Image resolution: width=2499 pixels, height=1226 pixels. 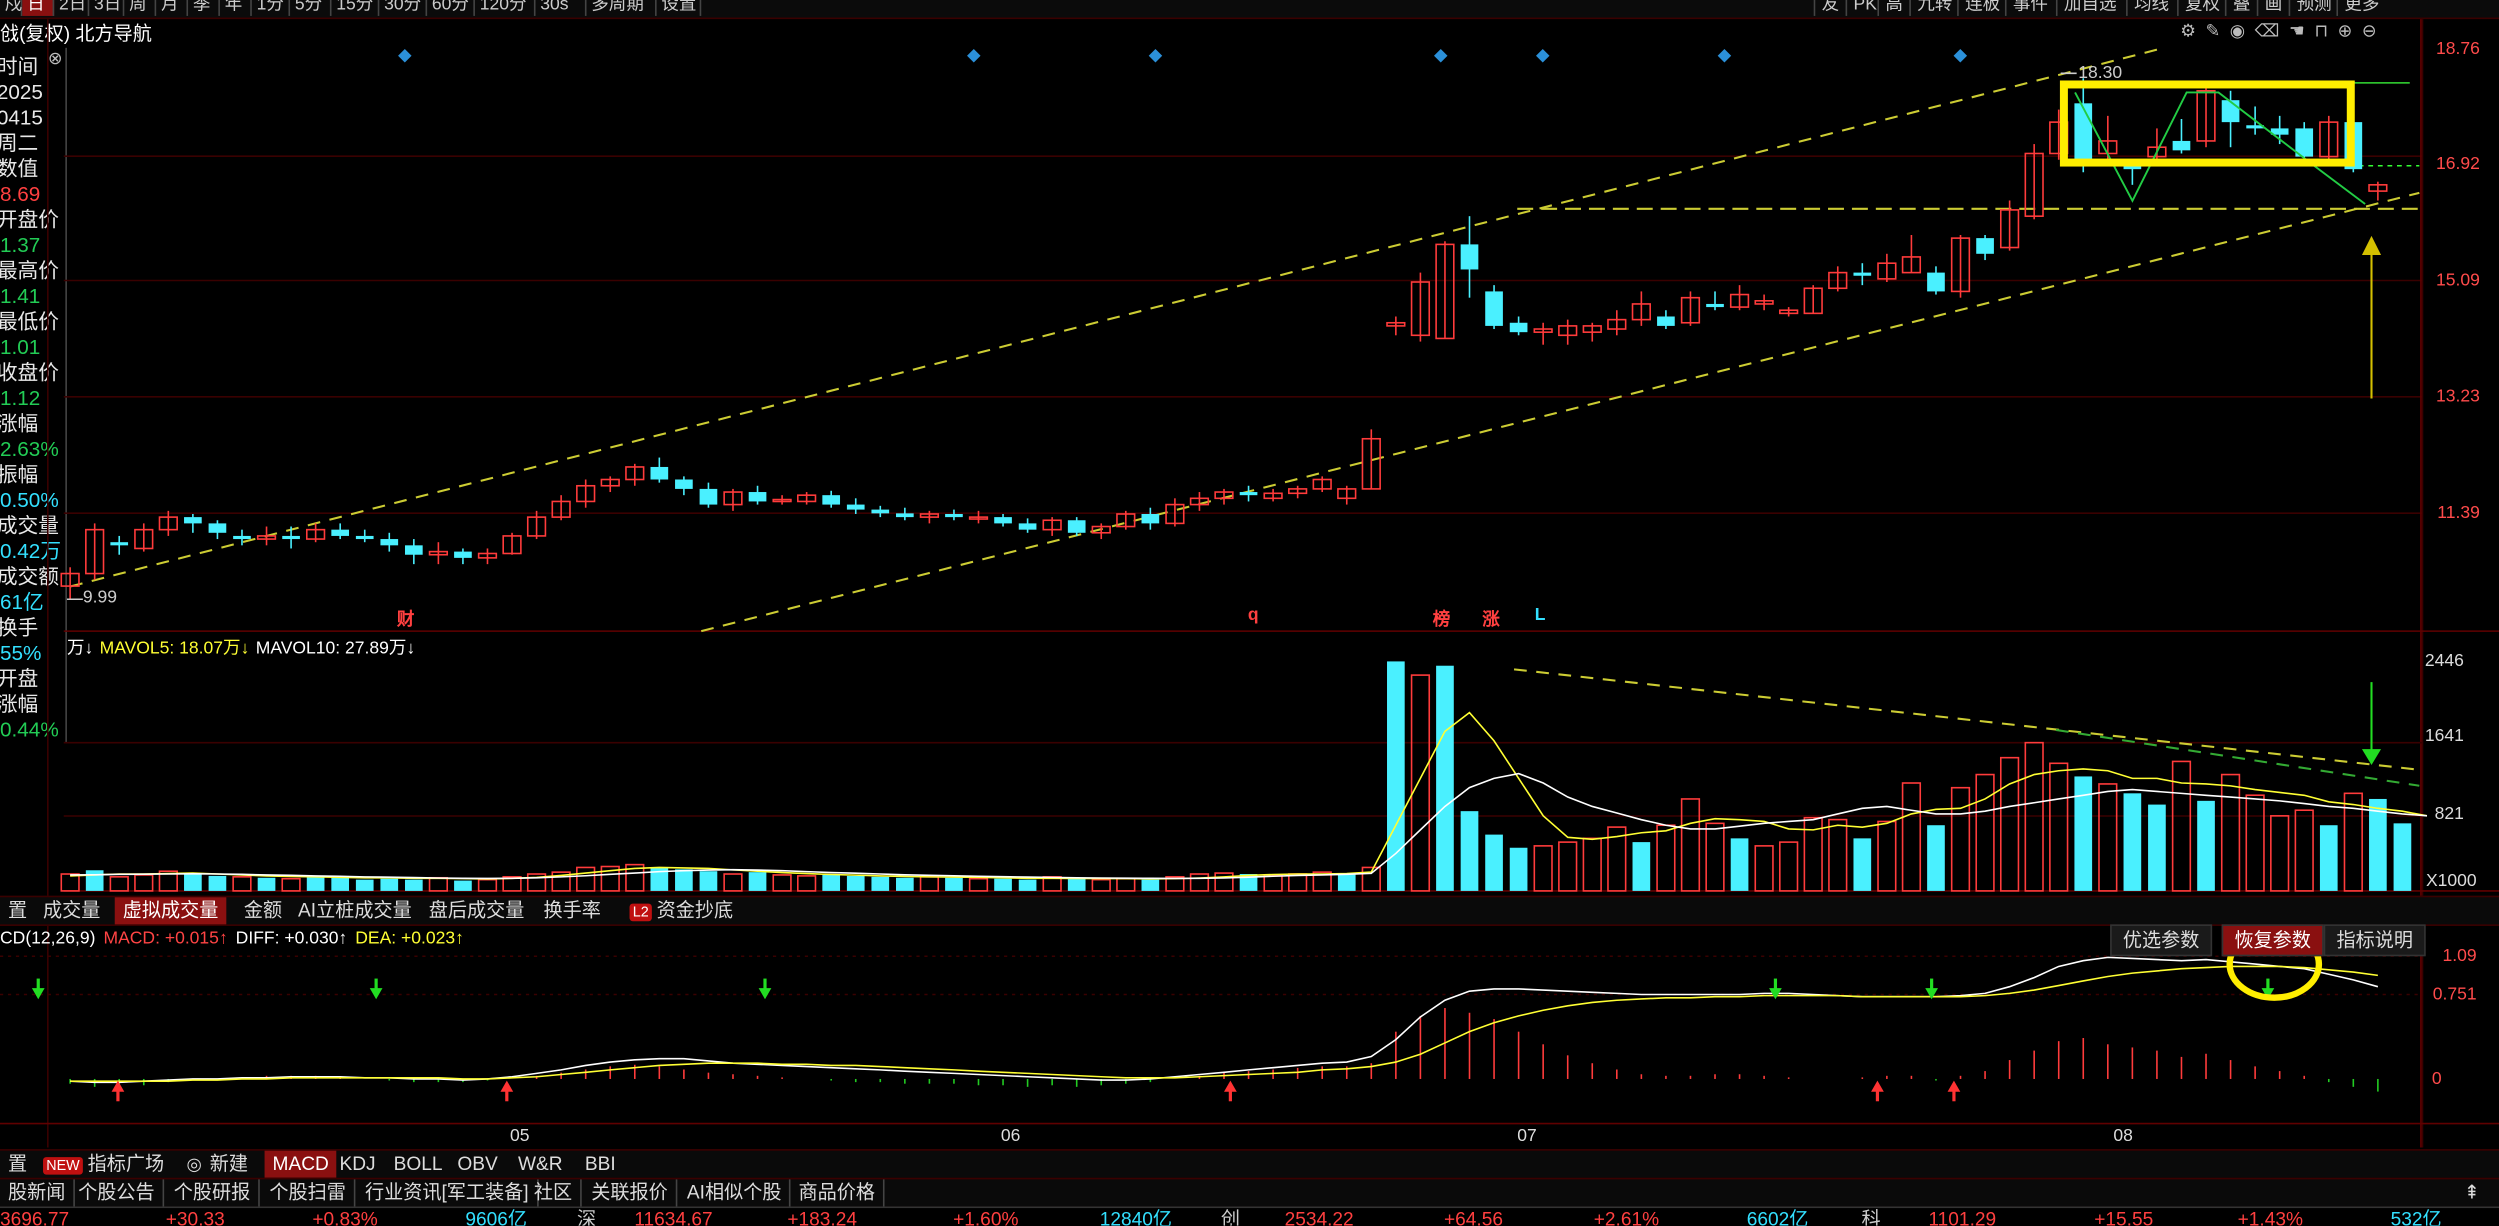 I want to click on volume-trend-line, so click(x=1966, y=719).